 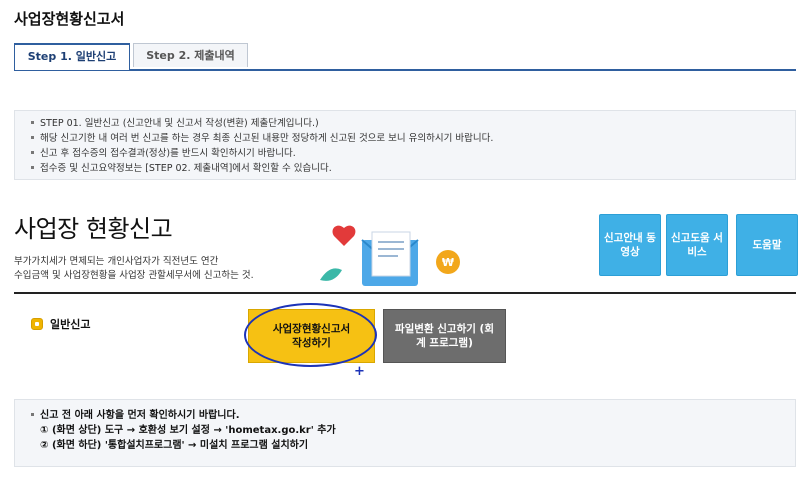 I want to click on heart-icon, so click(x=344, y=235).